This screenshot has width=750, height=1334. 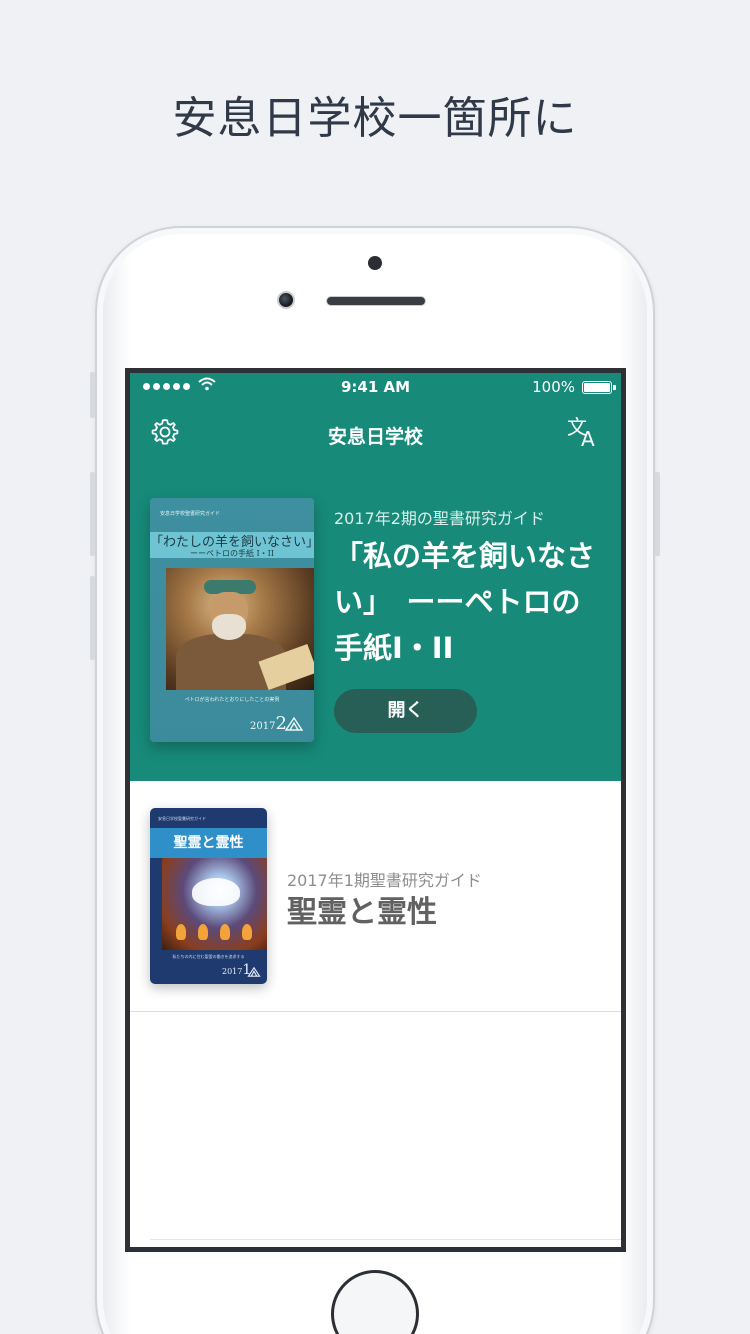 What do you see at coordinates (92, 618) in the screenshot?
I see `volume-down-button` at bounding box center [92, 618].